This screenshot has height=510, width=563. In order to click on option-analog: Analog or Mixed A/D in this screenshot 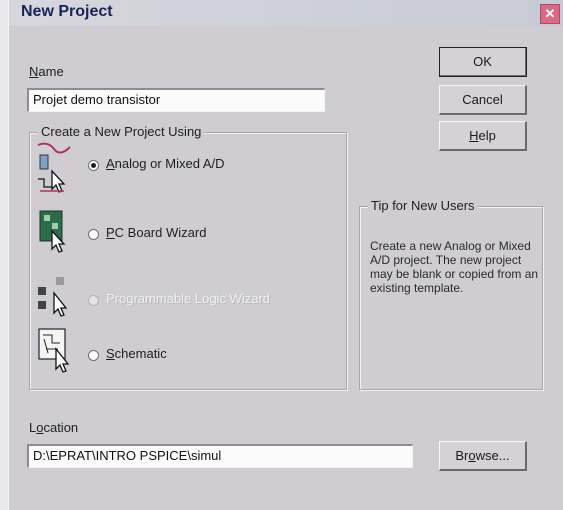, I will do `click(180, 169)`.